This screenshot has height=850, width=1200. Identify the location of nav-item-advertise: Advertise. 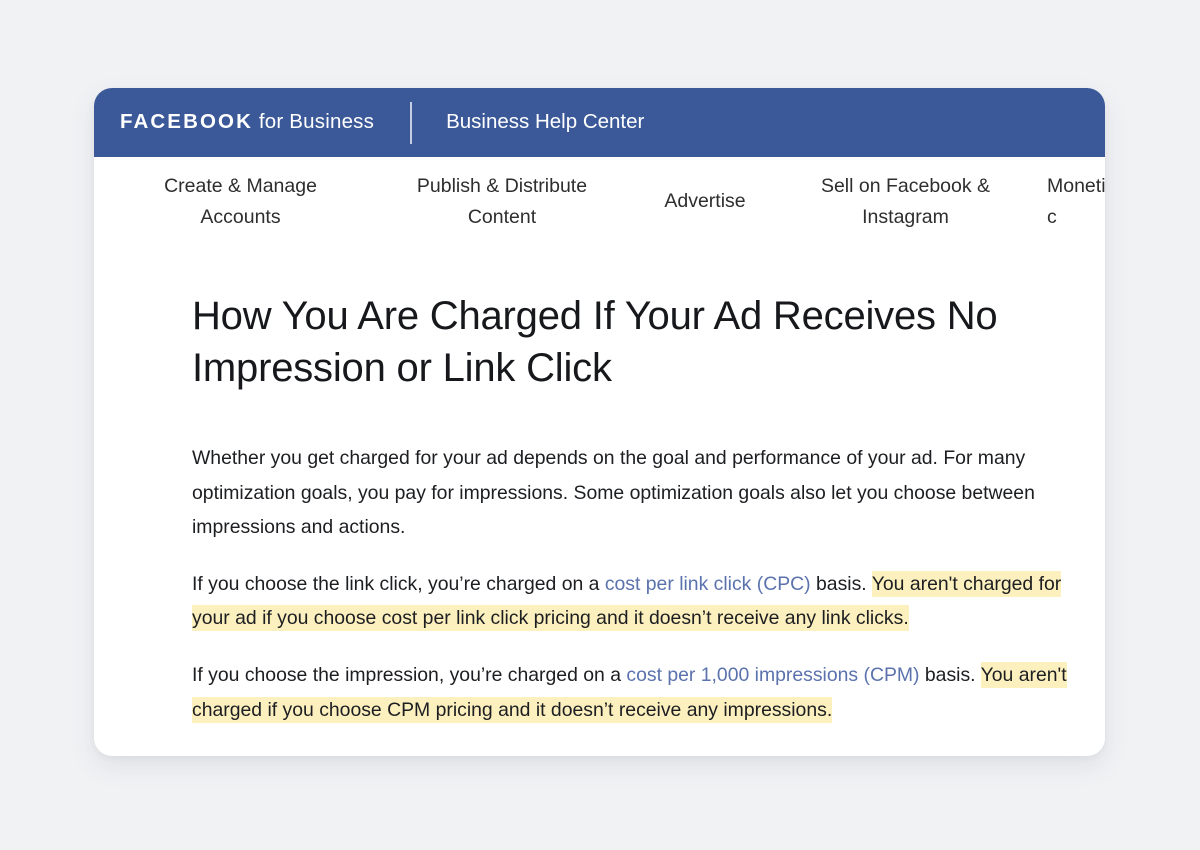
(705, 201).